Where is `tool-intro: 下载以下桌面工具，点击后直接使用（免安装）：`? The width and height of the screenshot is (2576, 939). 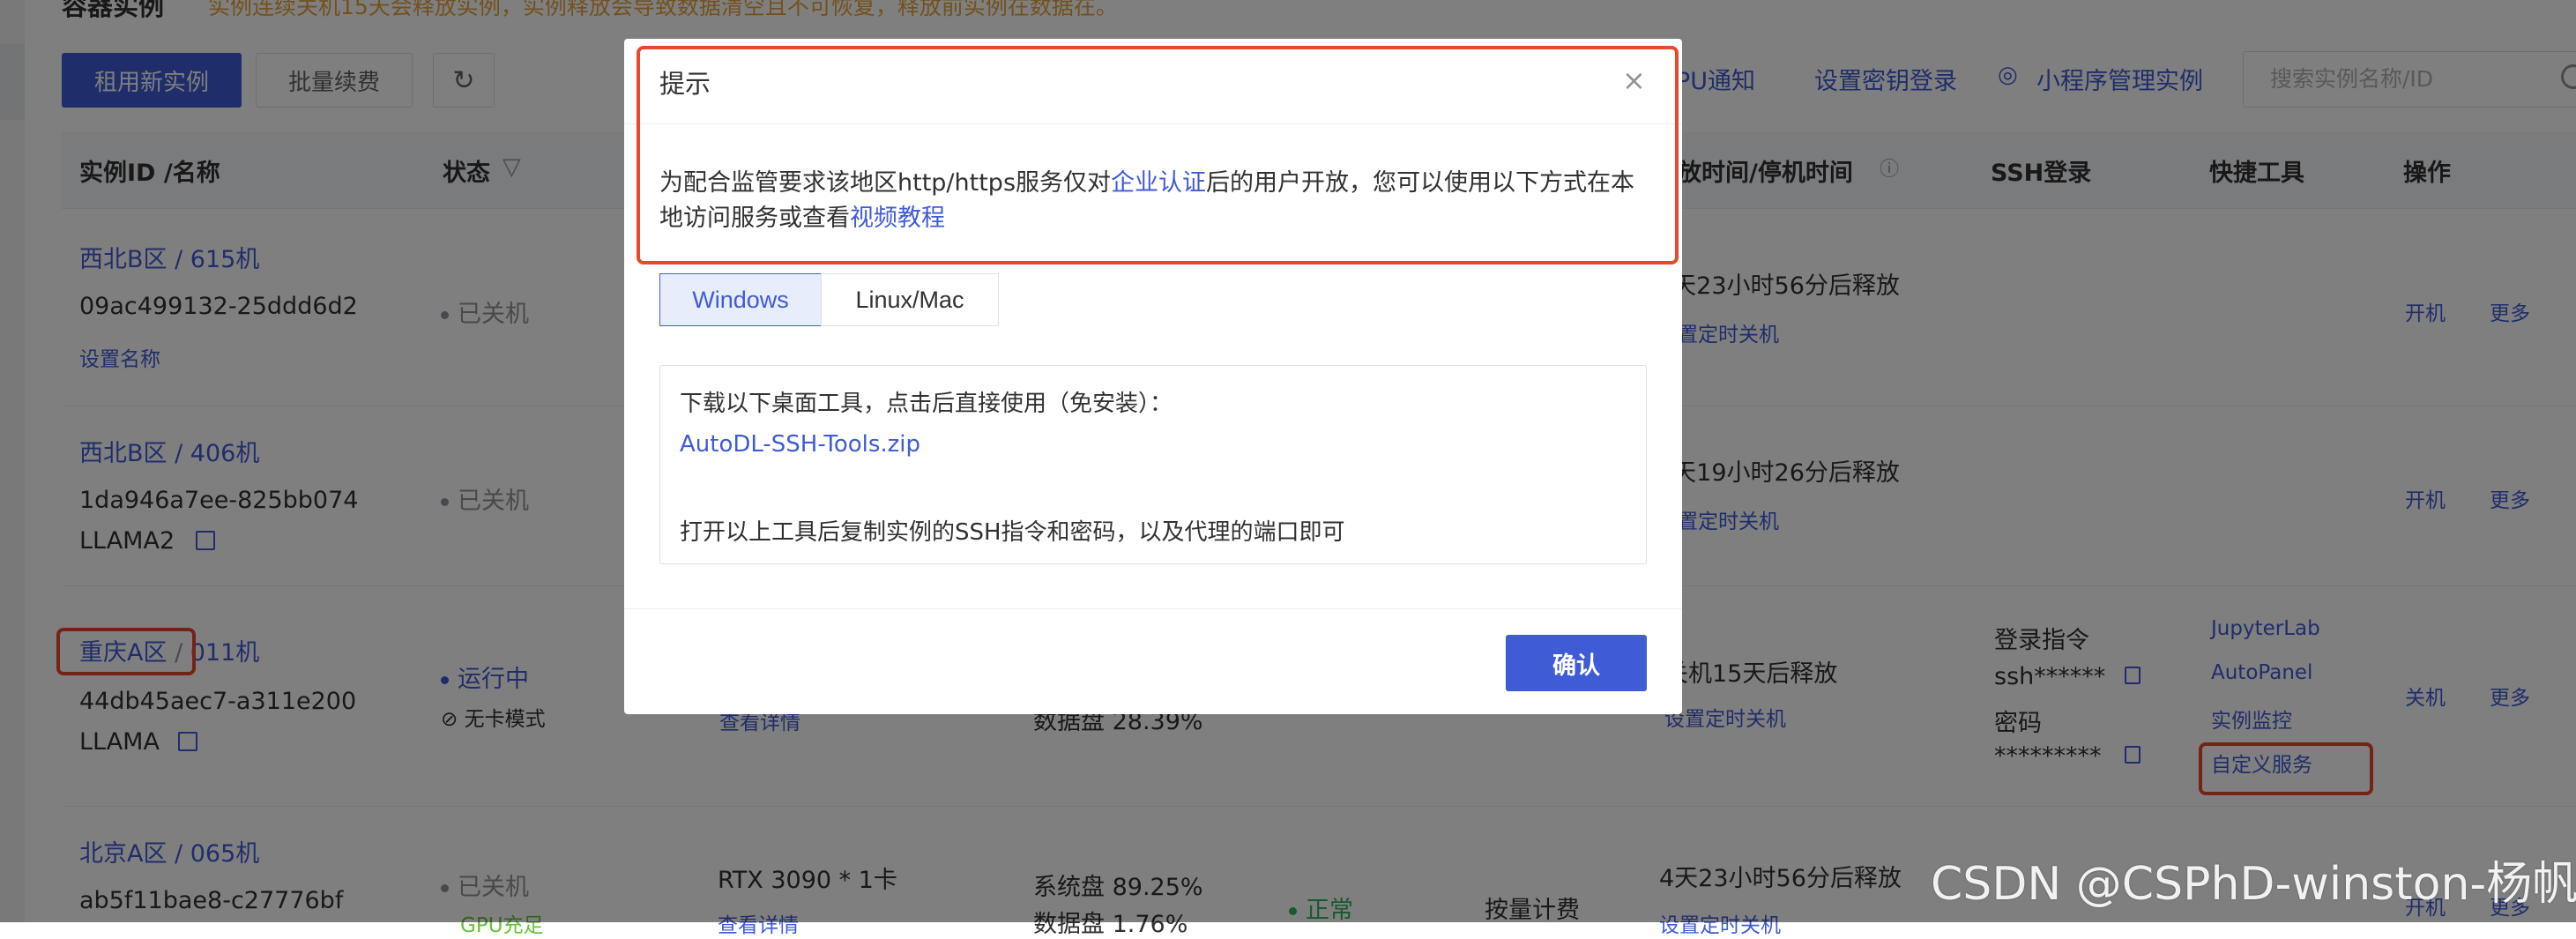
tool-intro: 下载以下桌面工具，点击后直接使用（免安装）： is located at coordinates (927, 404).